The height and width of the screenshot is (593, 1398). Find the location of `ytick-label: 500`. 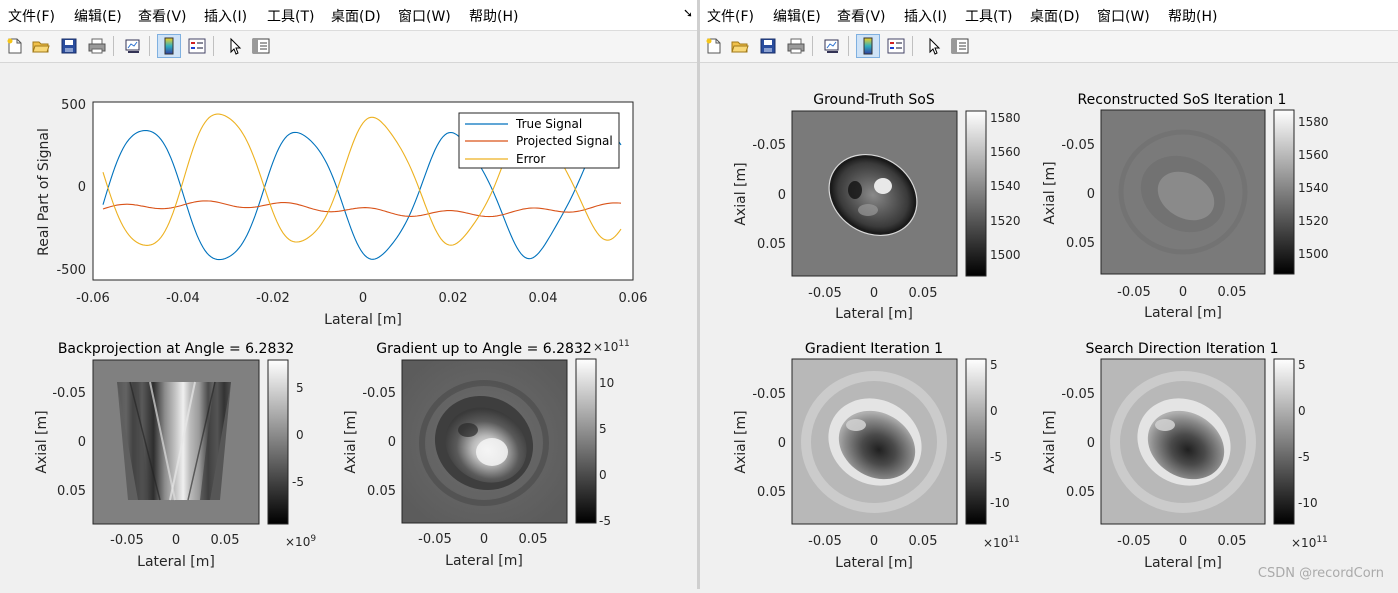

ytick-label: 500 is located at coordinates (73, 105).